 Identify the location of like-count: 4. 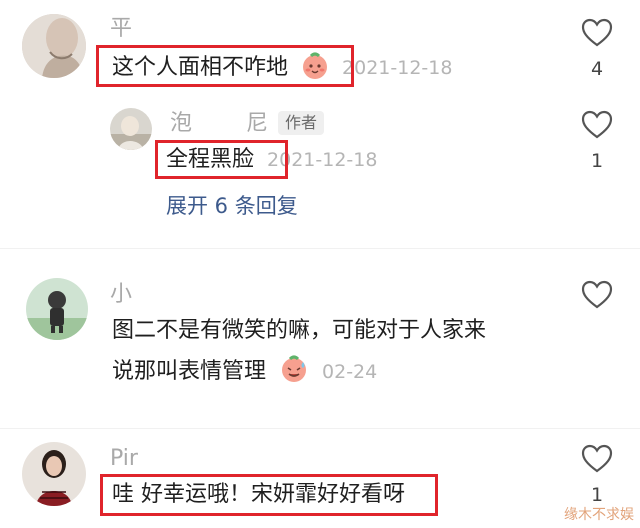
(597, 69).